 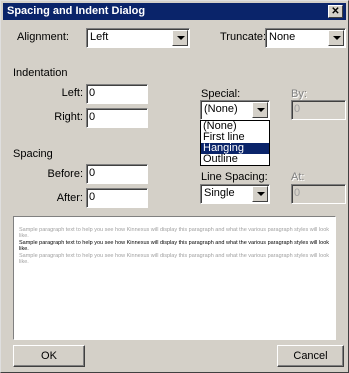 What do you see at coordinates (335, 11) in the screenshot?
I see `close-icon: ✕` at bounding box center [335, 11].